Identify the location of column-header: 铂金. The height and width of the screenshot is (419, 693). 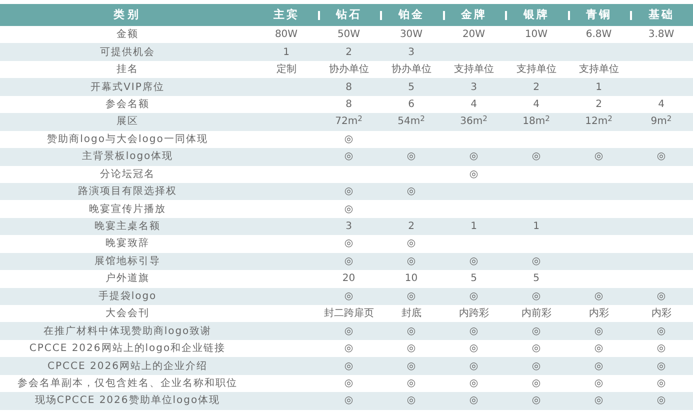
(411, 14).